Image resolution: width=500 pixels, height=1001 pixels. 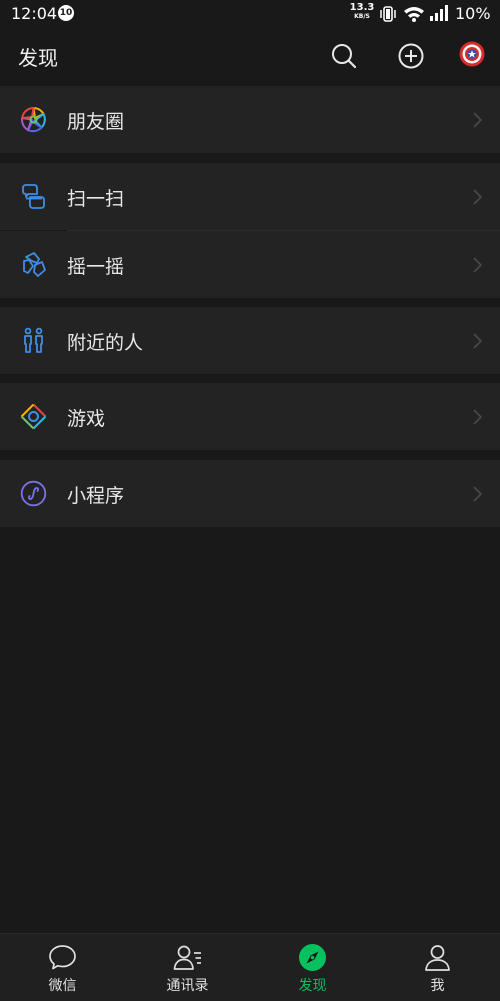 I want to click on scan-label: 扫一扫, so click(x=96, y=199).